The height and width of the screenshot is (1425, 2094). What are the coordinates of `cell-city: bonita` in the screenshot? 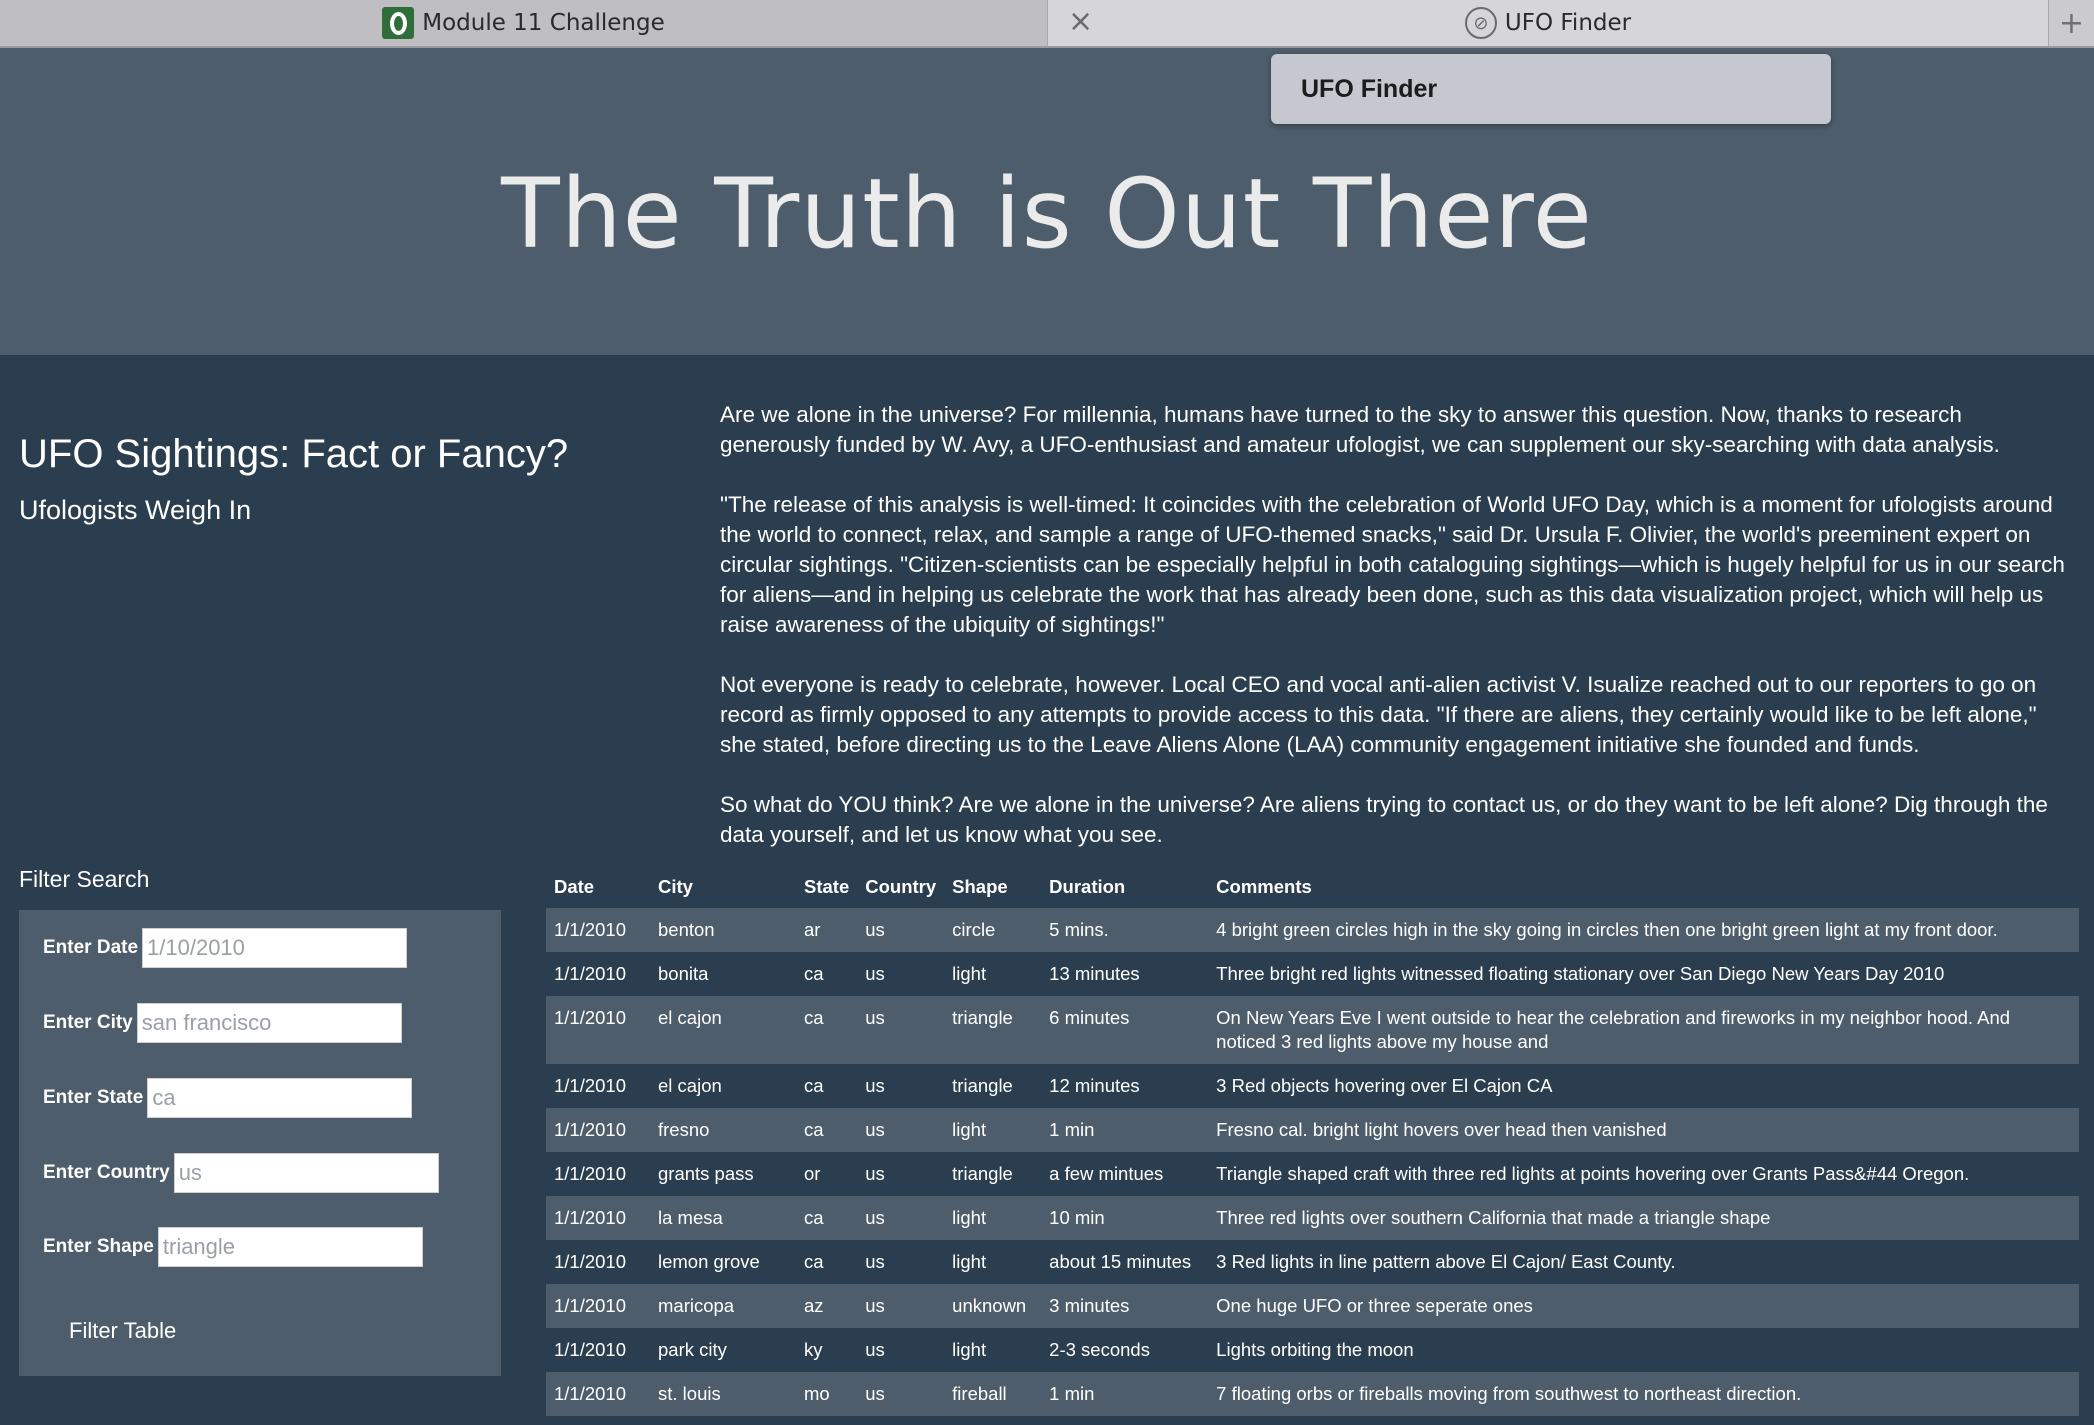 It's located at (683, 973).